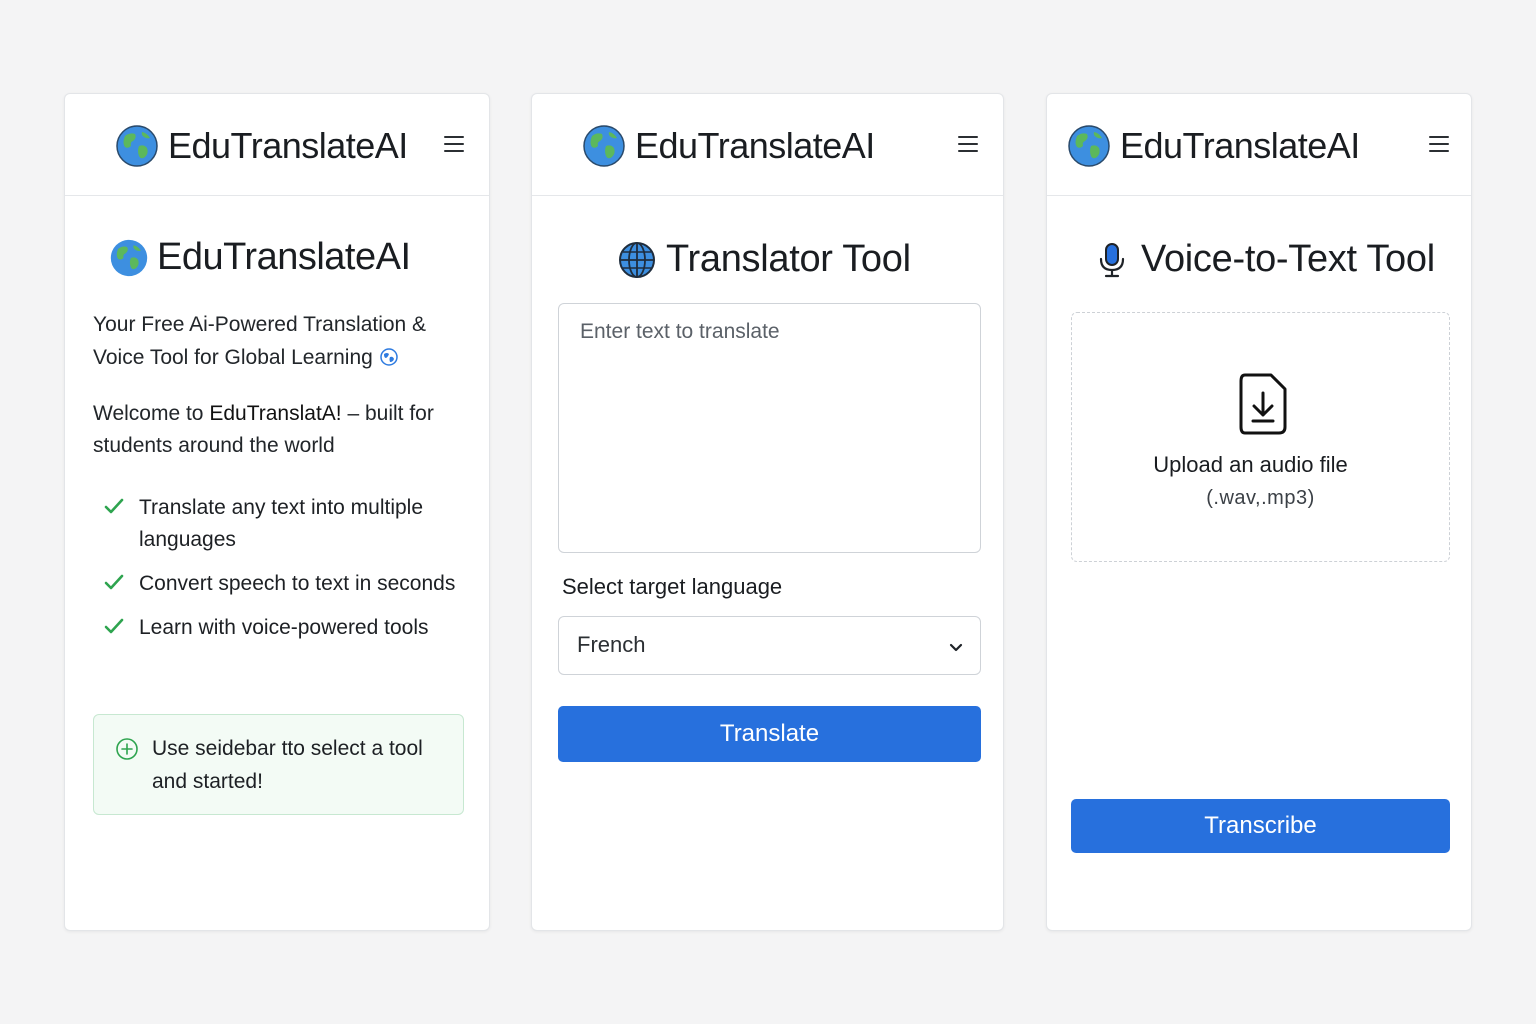  I want to click on page-title: EduTranslateAI, so click(260, 257).